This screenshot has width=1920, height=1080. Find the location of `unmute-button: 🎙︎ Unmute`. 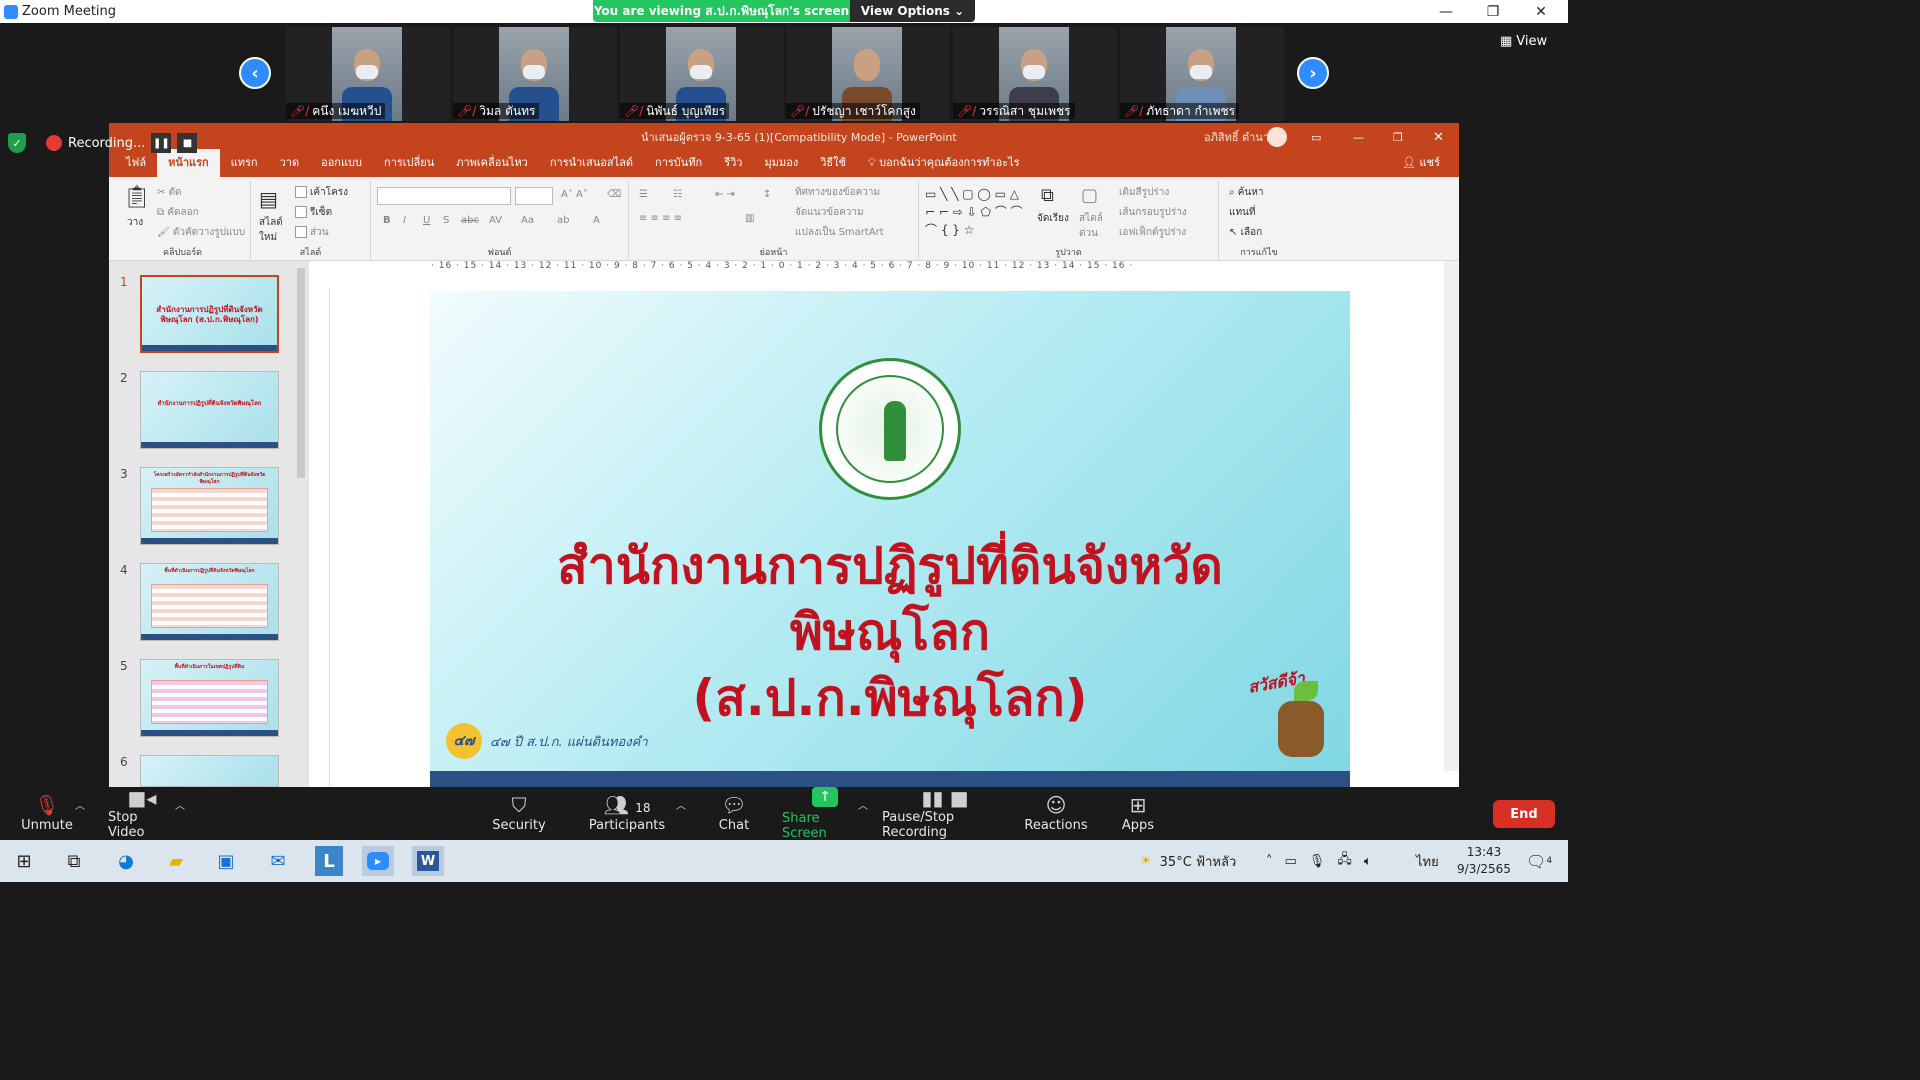

unmute-button: 🎙︎ Unmute is located at coordinates (47, 813).